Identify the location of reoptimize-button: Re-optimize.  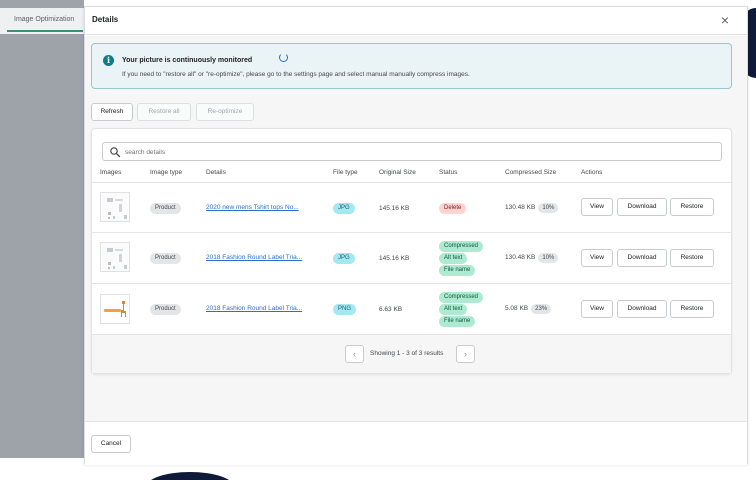
(225, 112).